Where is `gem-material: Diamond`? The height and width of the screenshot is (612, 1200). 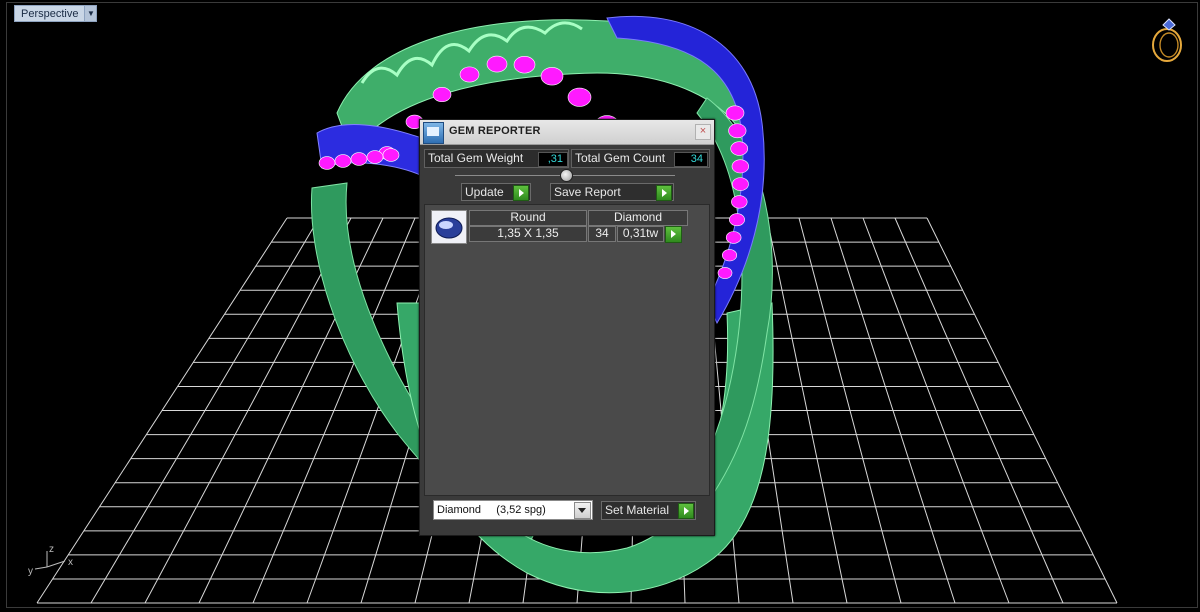
gem-material: Diamond is located at coordinates (638, 218).